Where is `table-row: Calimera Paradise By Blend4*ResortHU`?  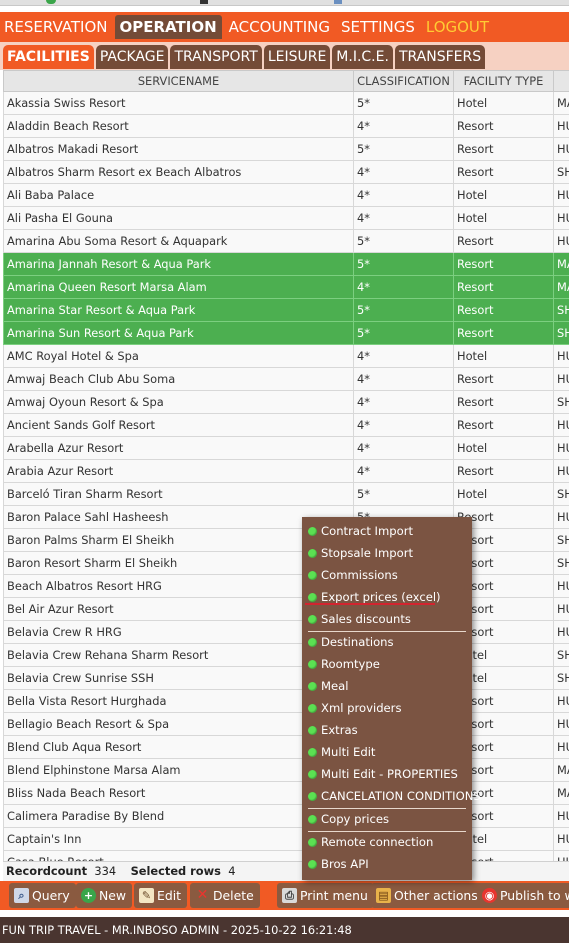 table-row: Calimera Paradise By Blend4*ResortHU is located at coordinates (286, 816).